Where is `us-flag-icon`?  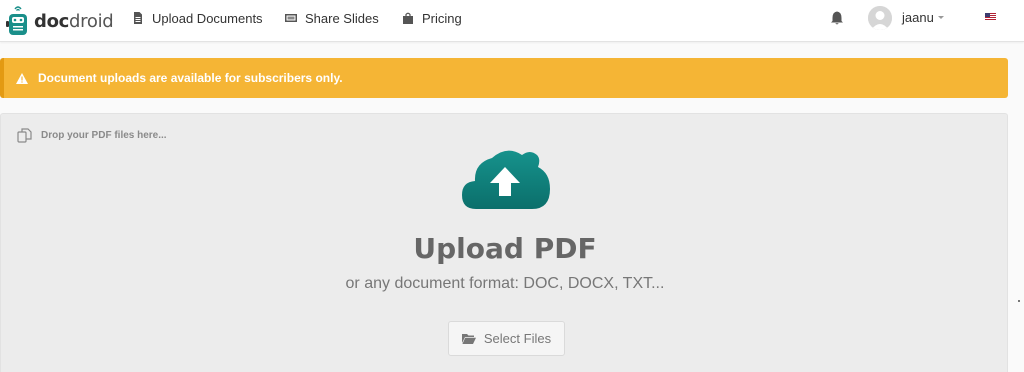 us-flag-icon is located at coordinates (990, 17).